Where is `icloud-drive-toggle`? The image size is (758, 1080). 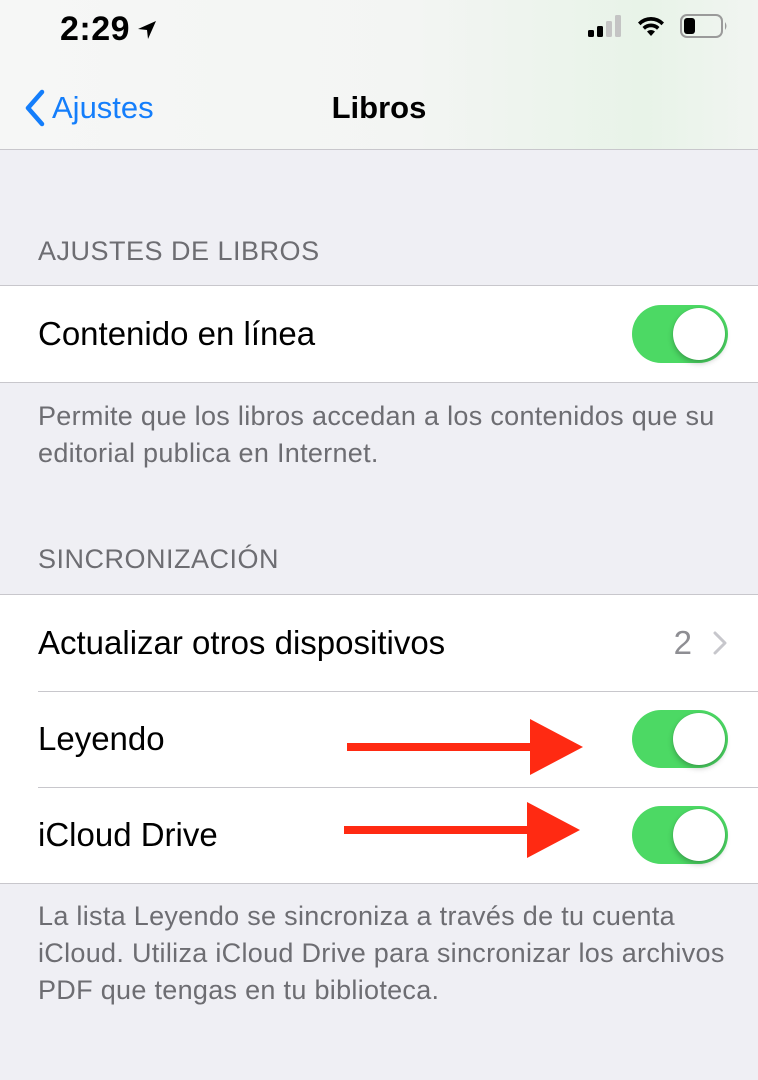
icloud-drive-toggle is located at coordinates (680, 835).